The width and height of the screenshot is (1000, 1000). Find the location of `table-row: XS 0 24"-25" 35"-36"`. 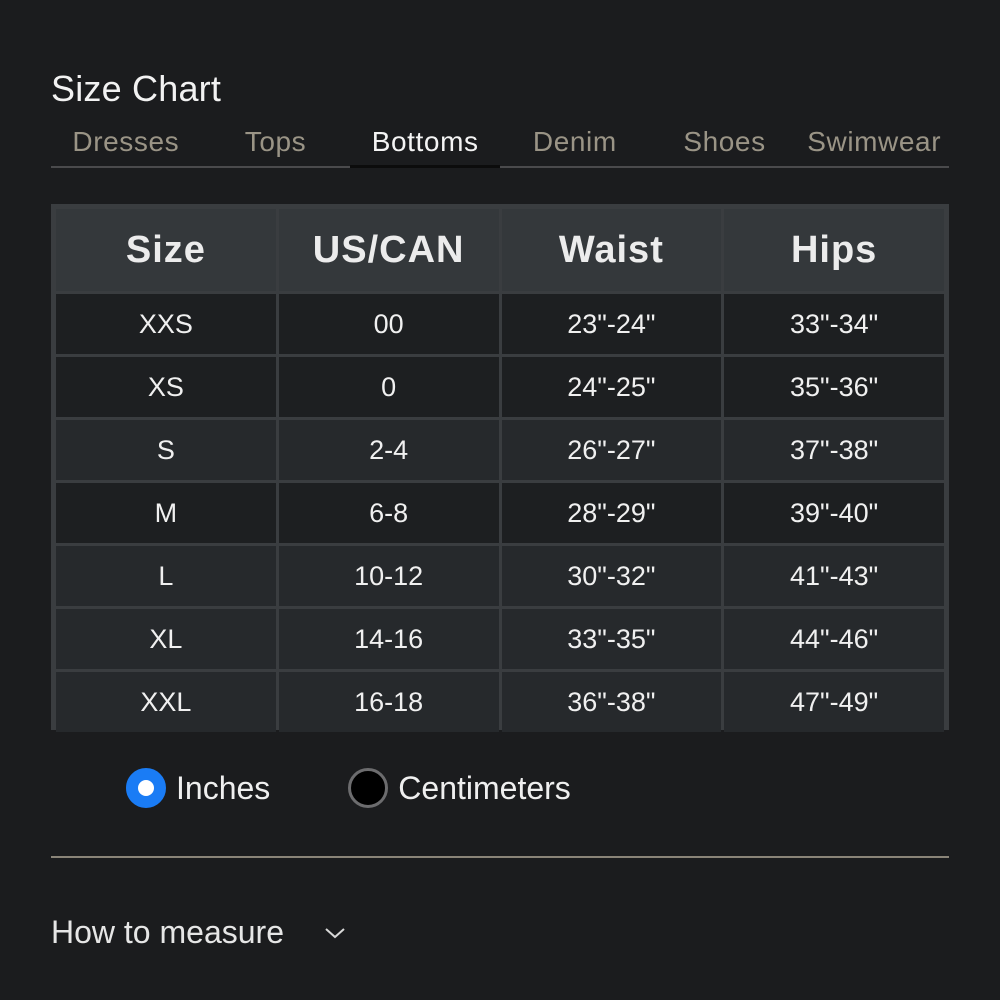

table-row: XS 0 24"-25" 35"-36" is located at coordinates (500, 387).